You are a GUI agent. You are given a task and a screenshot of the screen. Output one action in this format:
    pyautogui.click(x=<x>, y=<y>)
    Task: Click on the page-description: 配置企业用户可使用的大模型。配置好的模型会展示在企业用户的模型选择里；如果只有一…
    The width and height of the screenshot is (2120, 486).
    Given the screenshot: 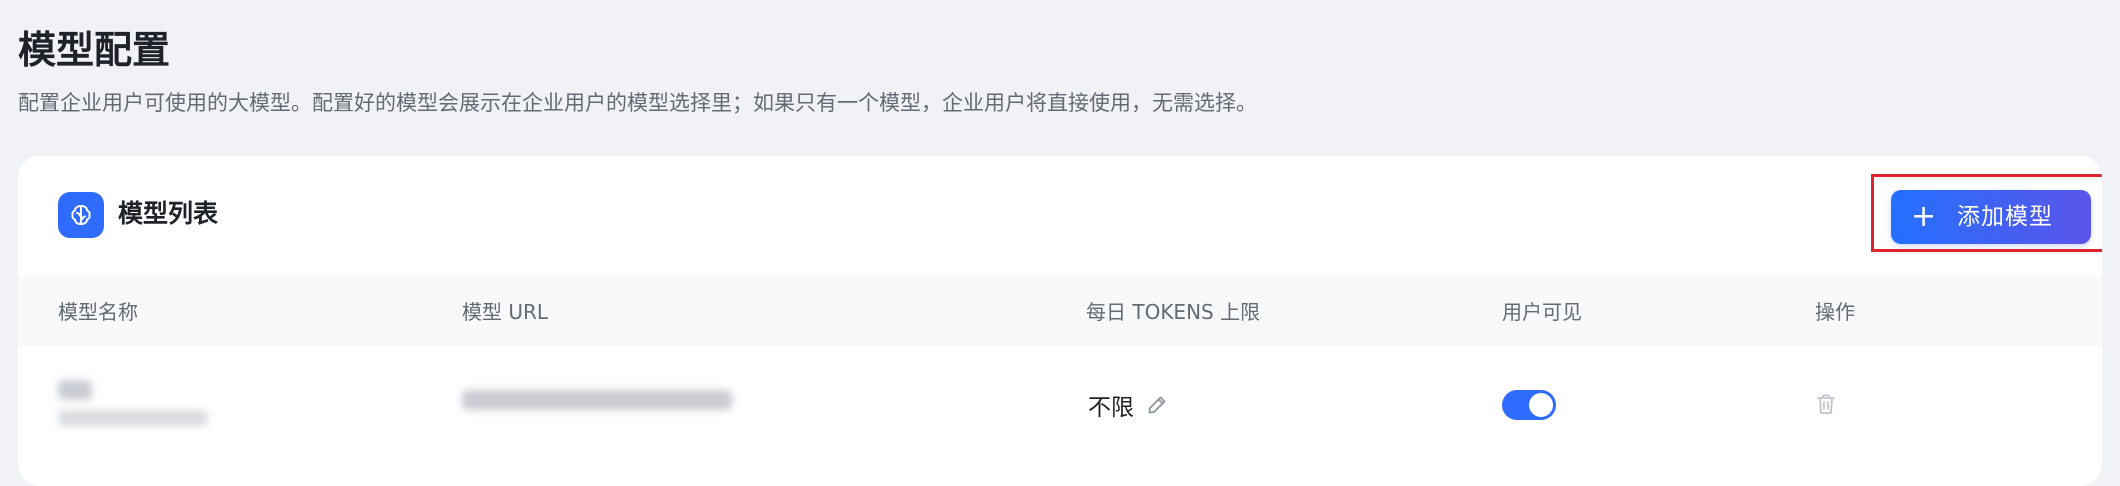 What is the action you would take?
    pyautogui.click(x=637, y=103)
    